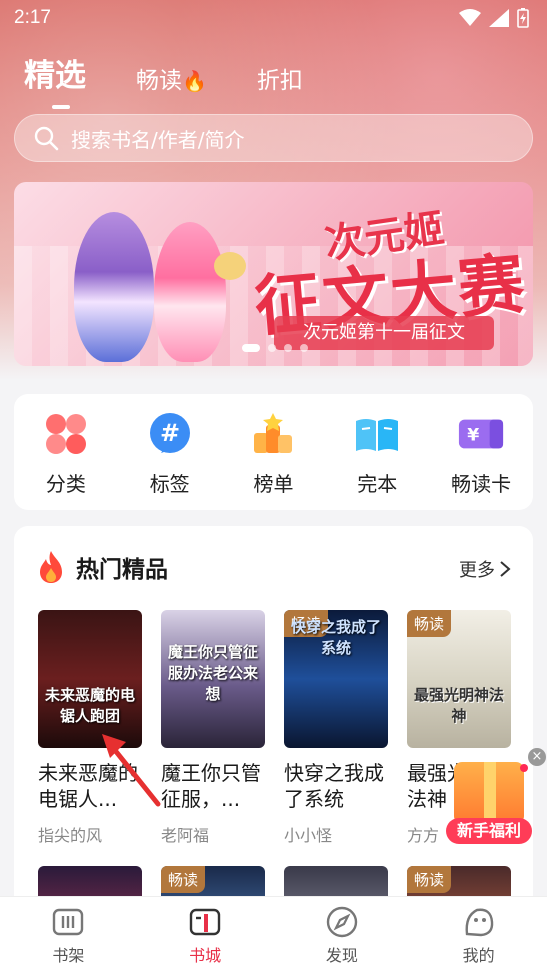 This screenshot has width=547, height=972. I want to click on status-time: 2:17, so click(32, 17).